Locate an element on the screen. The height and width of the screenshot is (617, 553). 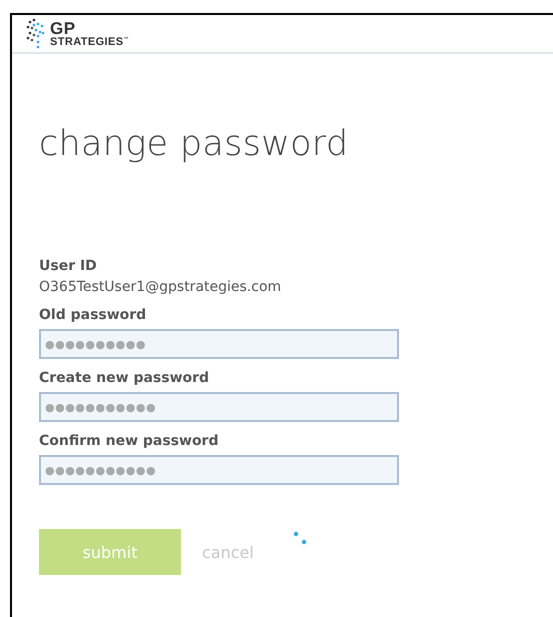
logo-text: STRATEGIES$^{™}$ is located at coordinates (89, 42).